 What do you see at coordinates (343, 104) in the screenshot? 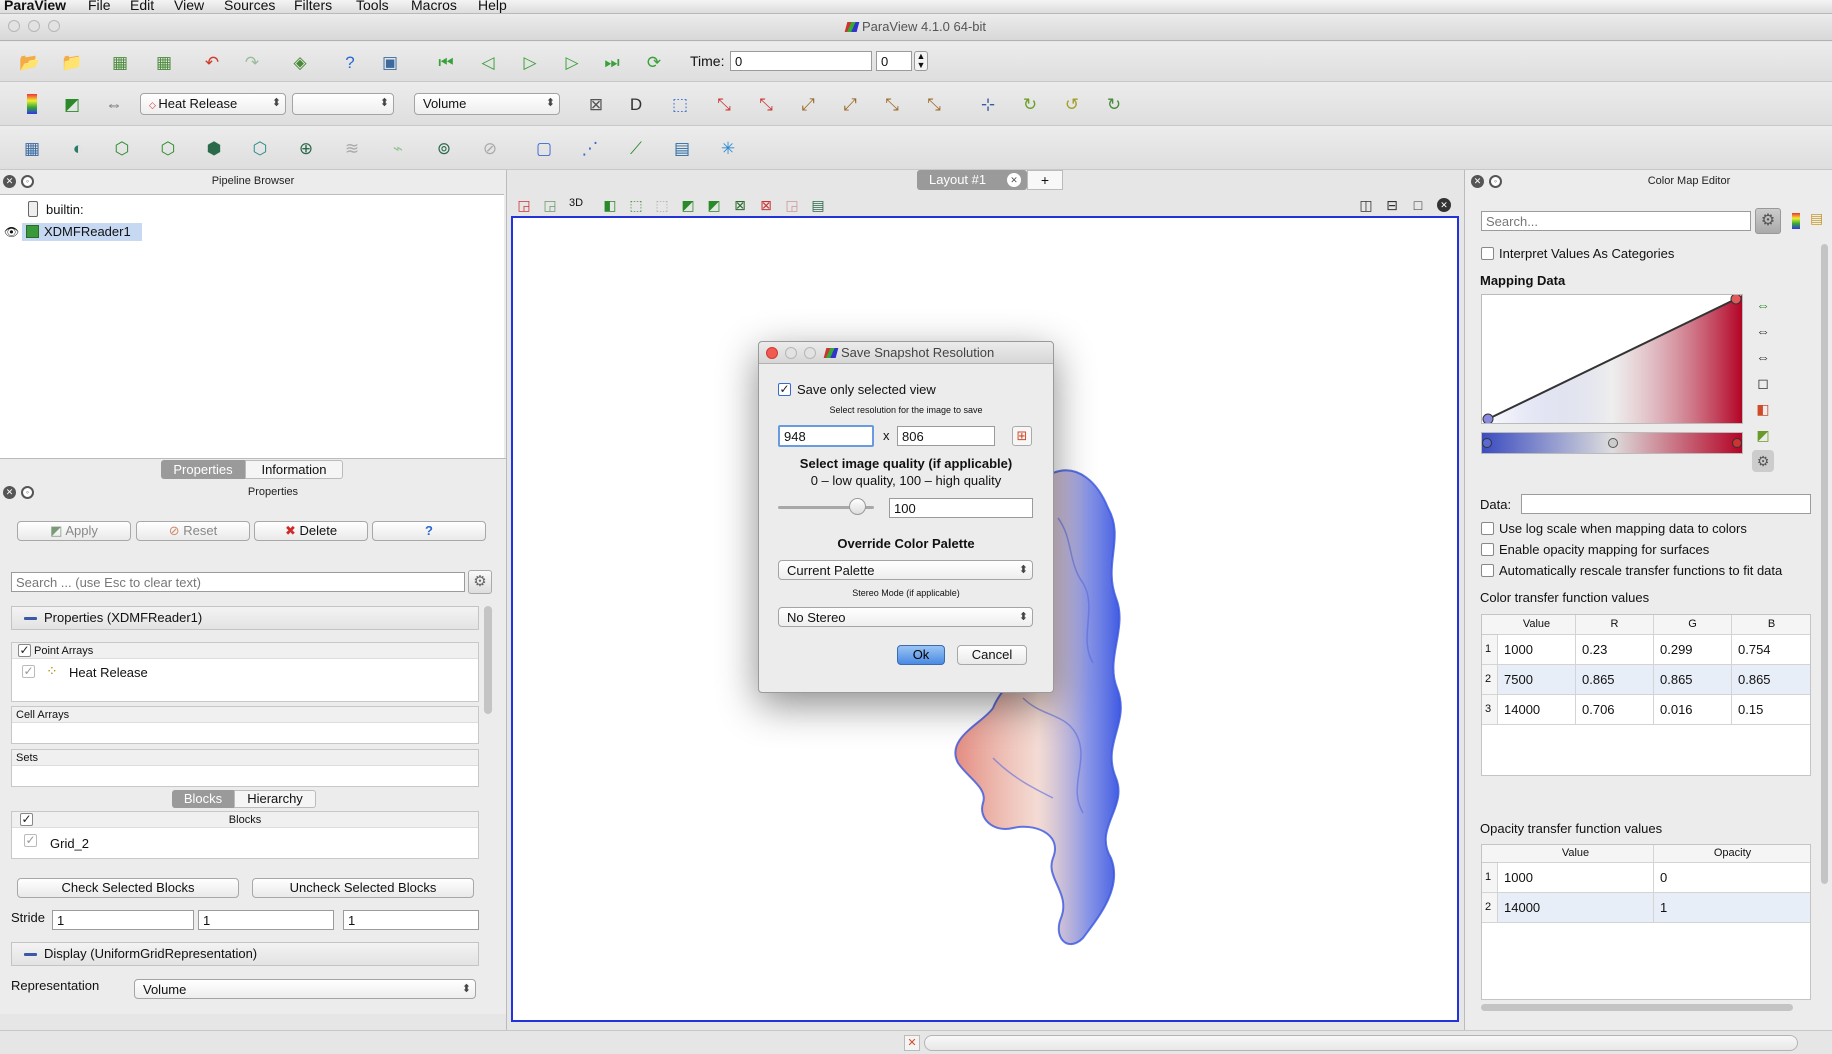
I see `component-select` at bounding box center [343, 104].